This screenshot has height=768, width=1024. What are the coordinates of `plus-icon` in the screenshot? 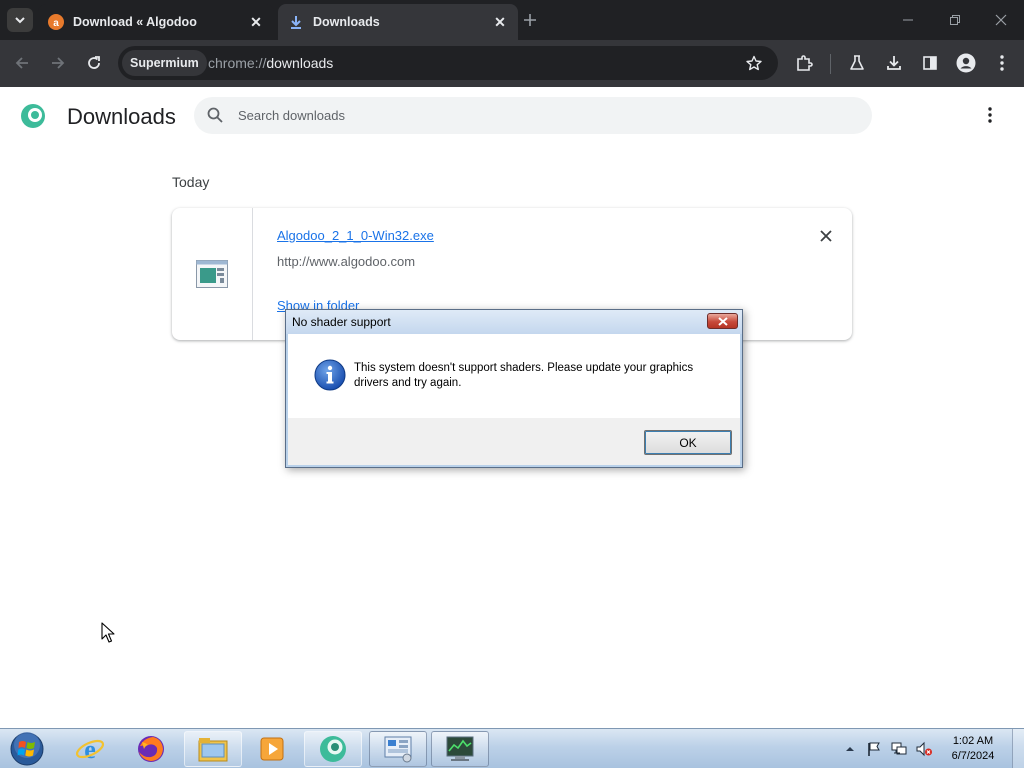 It's located at (530, 20).